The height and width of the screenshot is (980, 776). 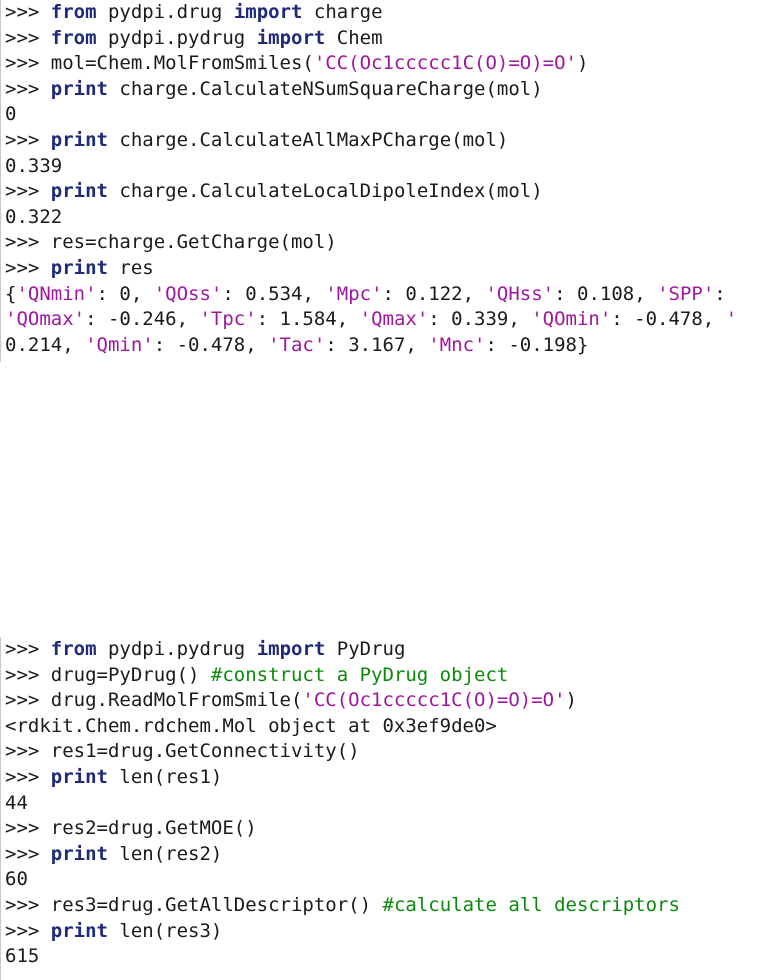 What do you see at coordinates (388, 167) in the screenshot?
I see `console-line: 0.339` at bounding box center [388, 167].